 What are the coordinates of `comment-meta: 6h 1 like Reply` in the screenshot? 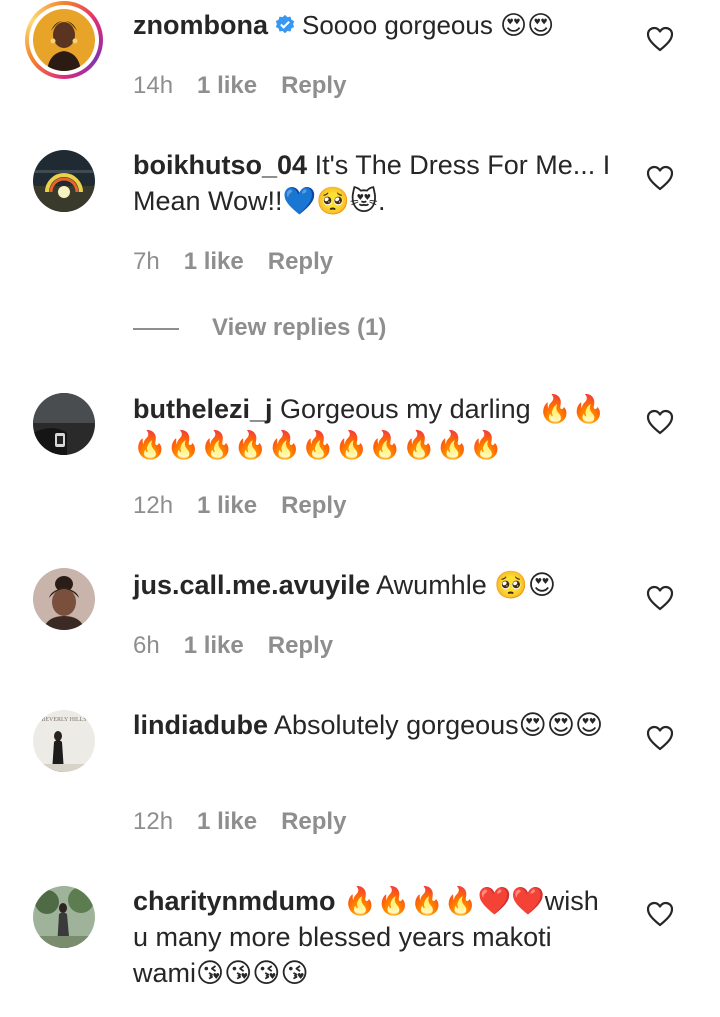 It's located at (245, 646).